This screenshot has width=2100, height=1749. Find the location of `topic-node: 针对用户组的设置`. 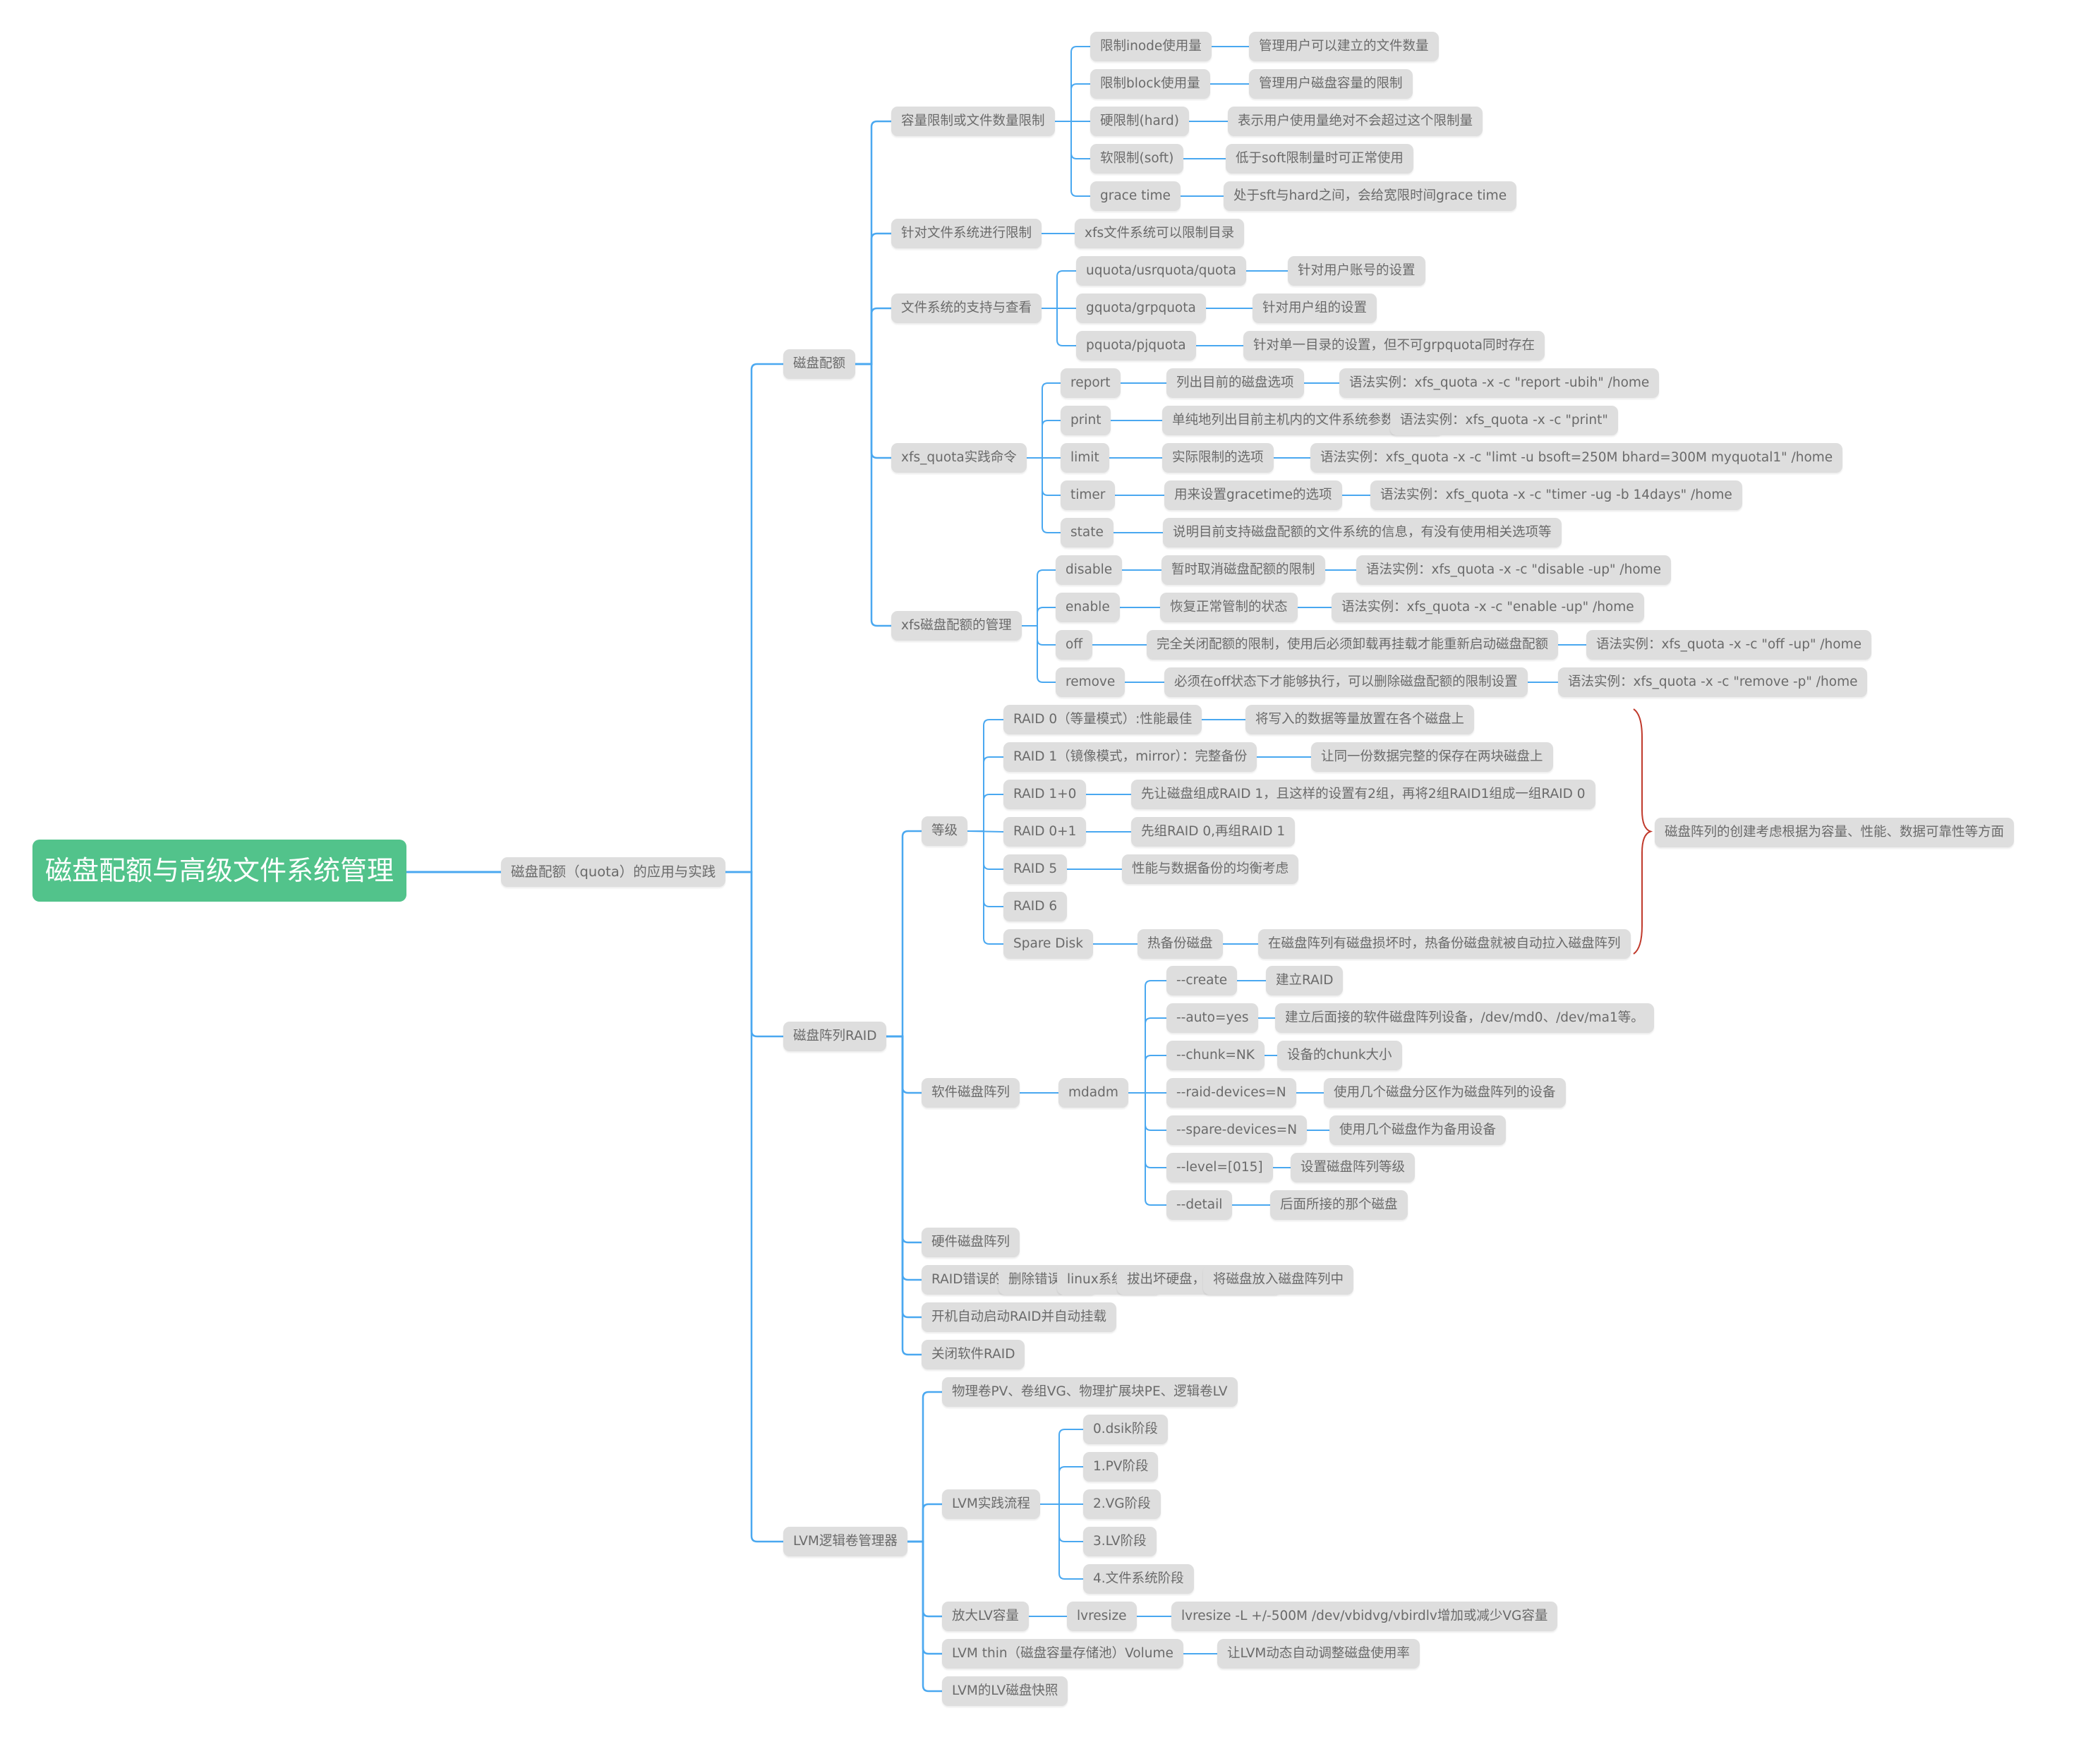

topic-node: 针对用户组的设置 is located at coordinates (1315, 308).